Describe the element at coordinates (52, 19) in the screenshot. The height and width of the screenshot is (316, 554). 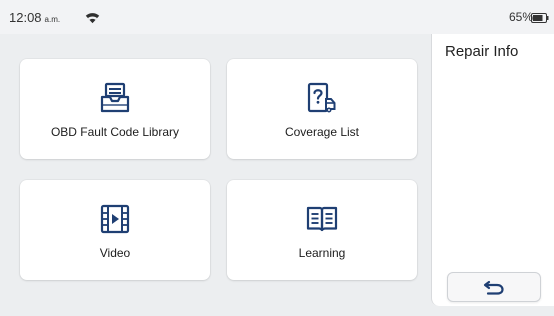
I see `status-time-ampm: a.m.` at that location.